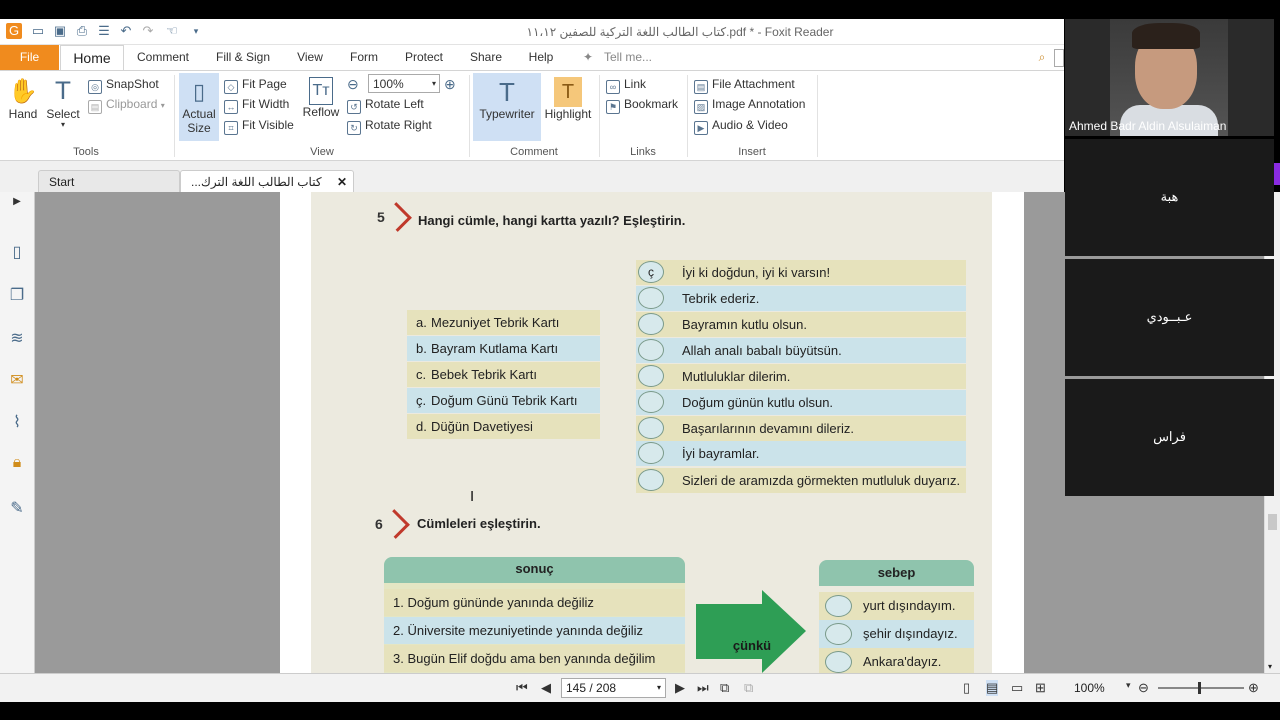 This screenshot has width=1280, height=720. What do you see at coordinates (38, 31) in the screenshot?
I see `open-icon: ▭` at bounding box center [38, 31].